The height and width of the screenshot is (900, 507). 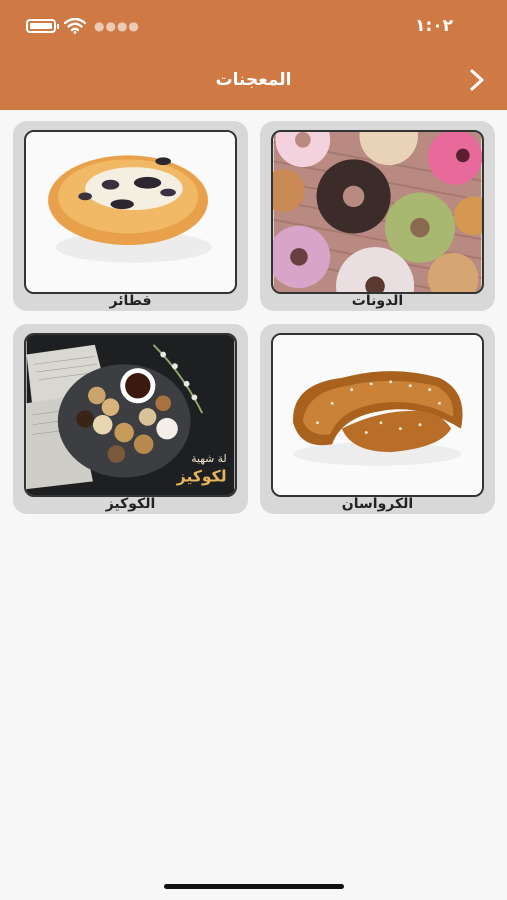 What do you see at coordinates (253, 80) in the screenshot?
I see `page-title: المعجنات` at bounding box center [253, 80].